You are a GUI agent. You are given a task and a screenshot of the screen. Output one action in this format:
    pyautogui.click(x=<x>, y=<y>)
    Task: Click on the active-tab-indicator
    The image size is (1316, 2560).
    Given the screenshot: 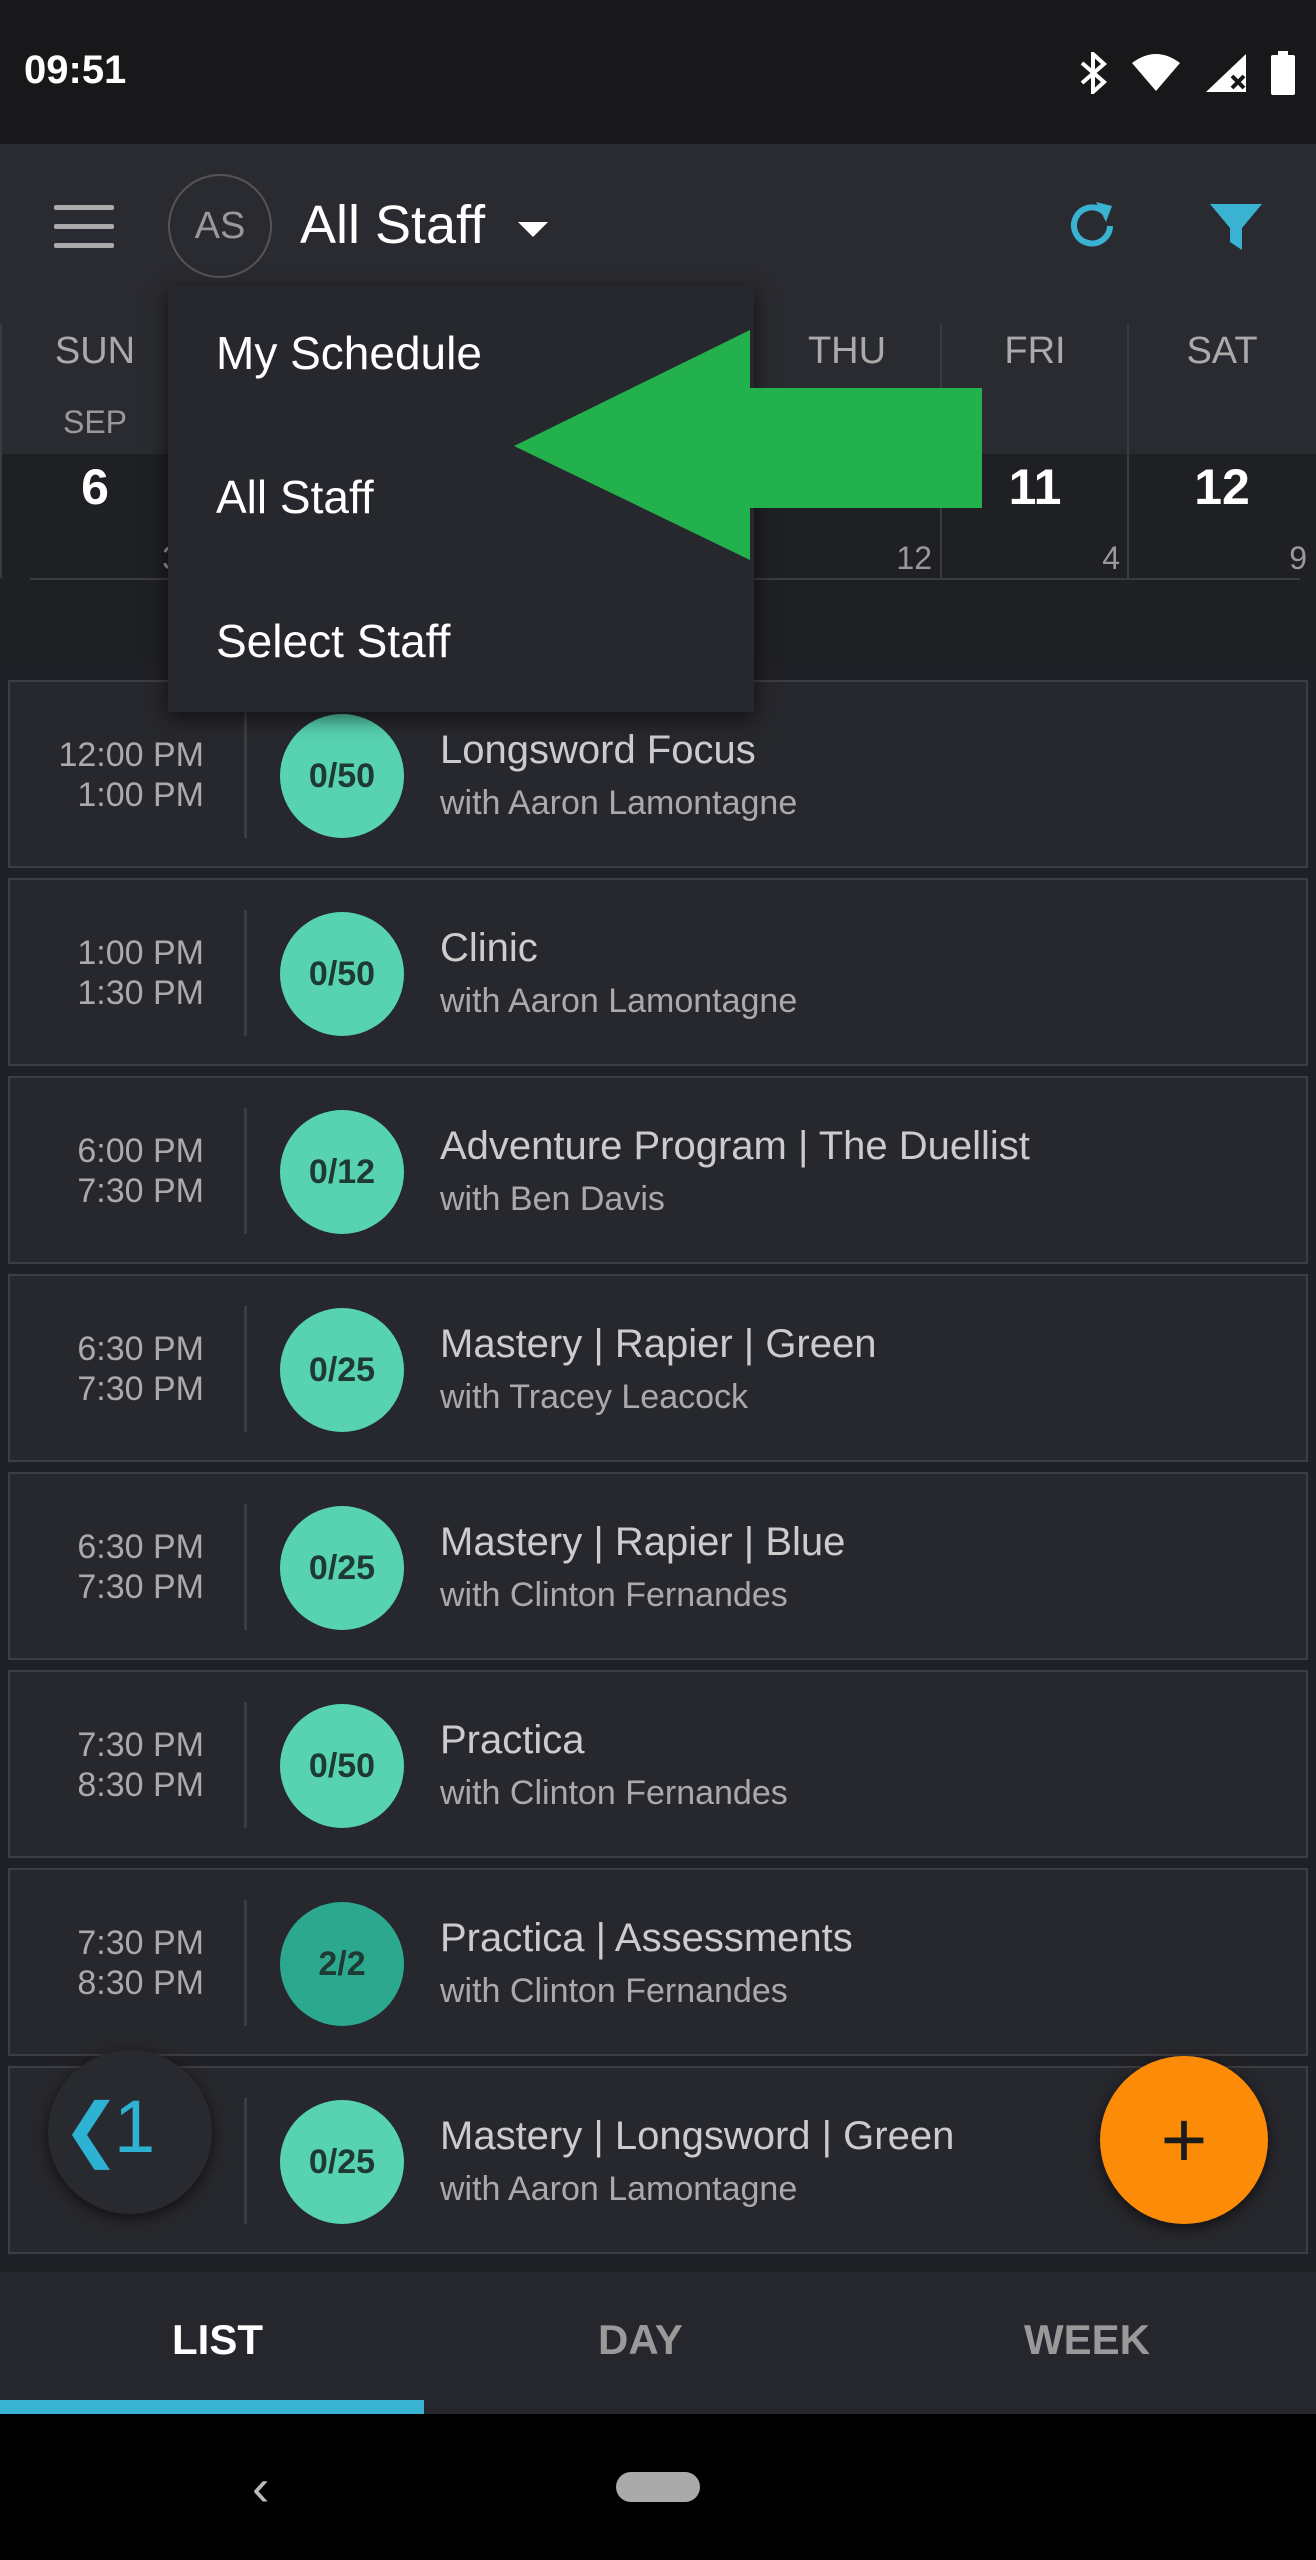 What is the action you would take?
    pyautogui.click(x=212, y=2407)
    